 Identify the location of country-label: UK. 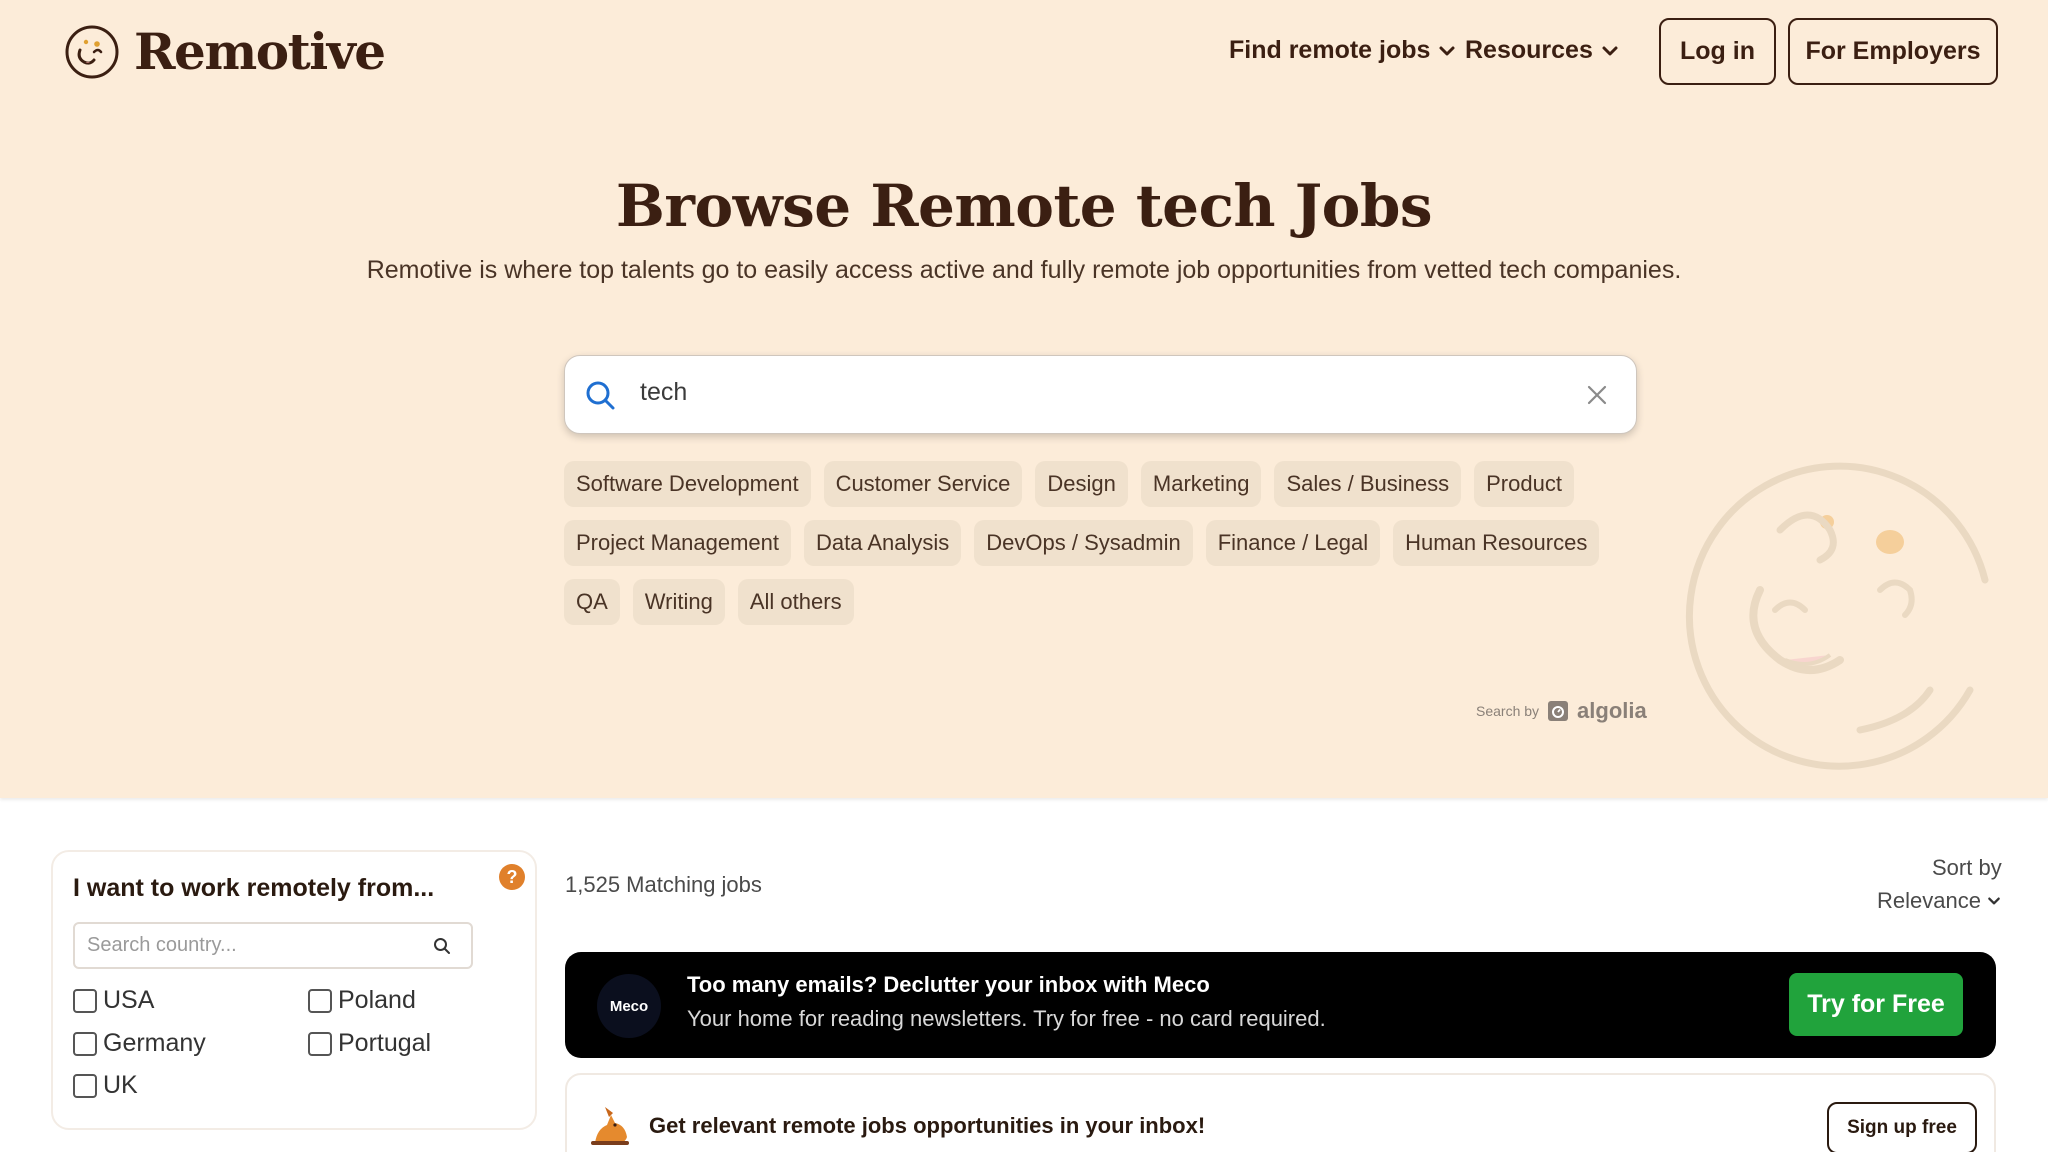
(120, 1085).